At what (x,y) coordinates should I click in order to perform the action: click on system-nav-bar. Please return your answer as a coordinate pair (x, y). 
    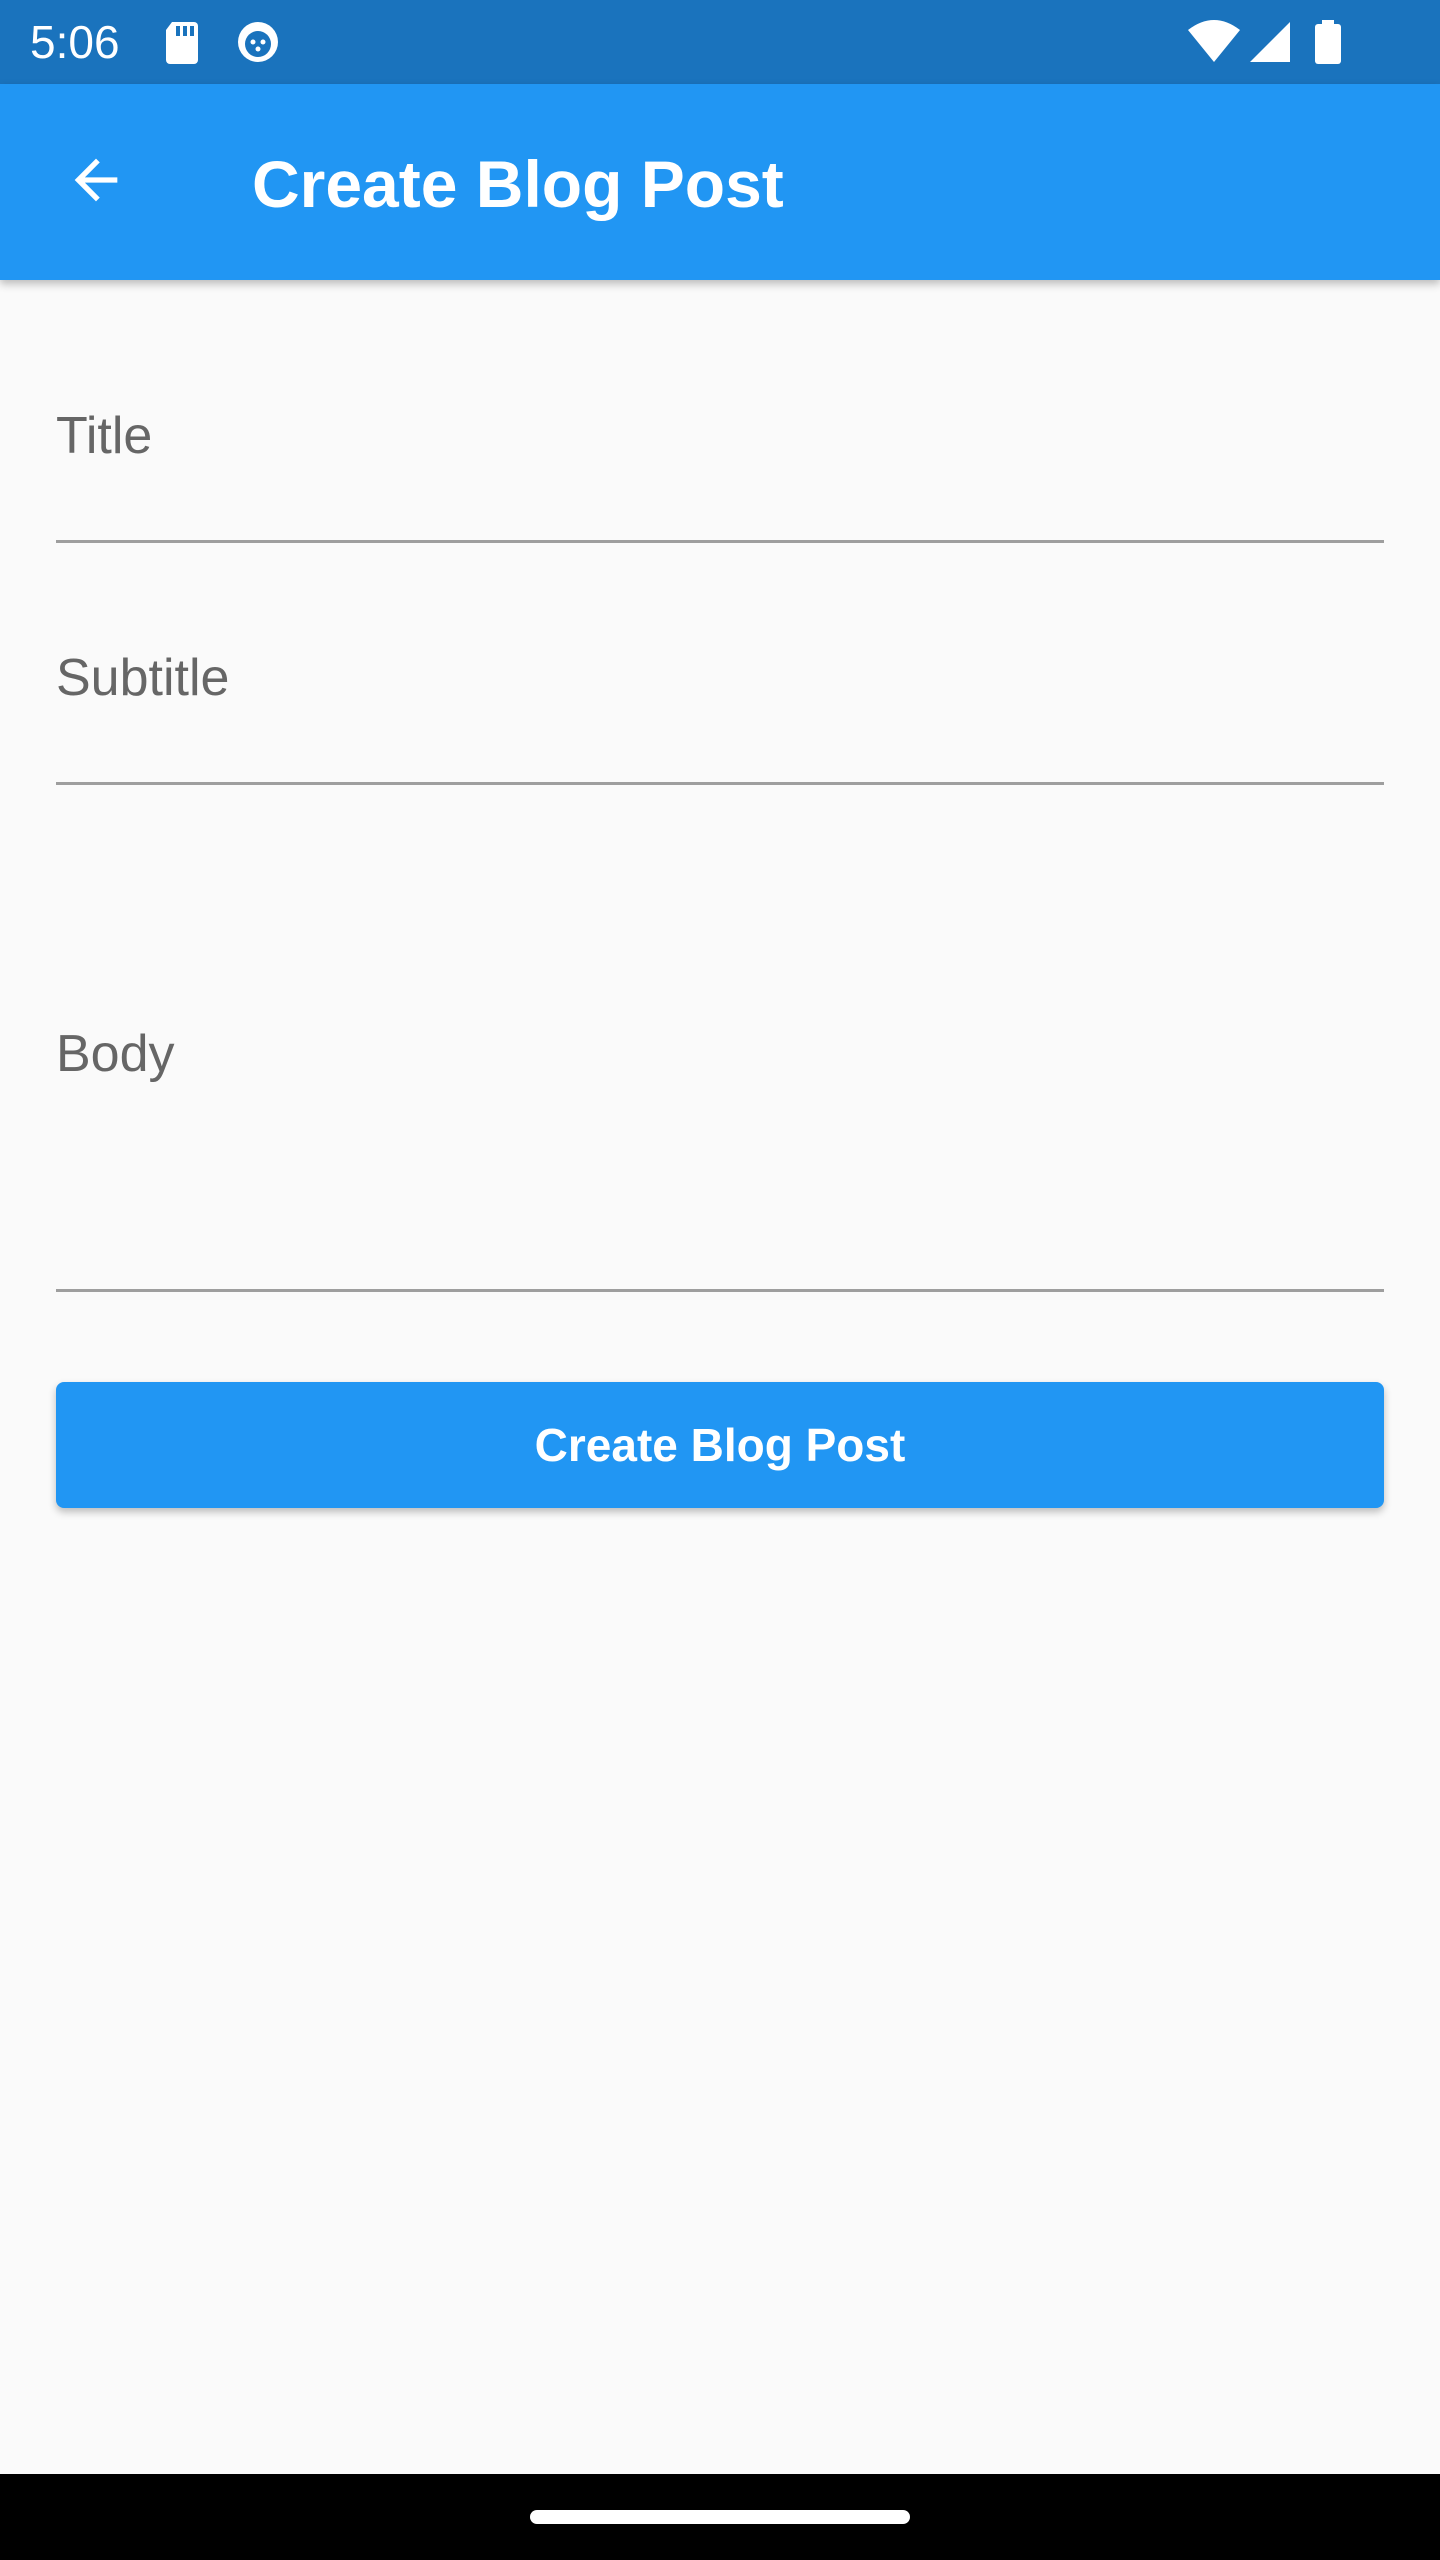
    Looking at the image, I should click on (720, 2517).